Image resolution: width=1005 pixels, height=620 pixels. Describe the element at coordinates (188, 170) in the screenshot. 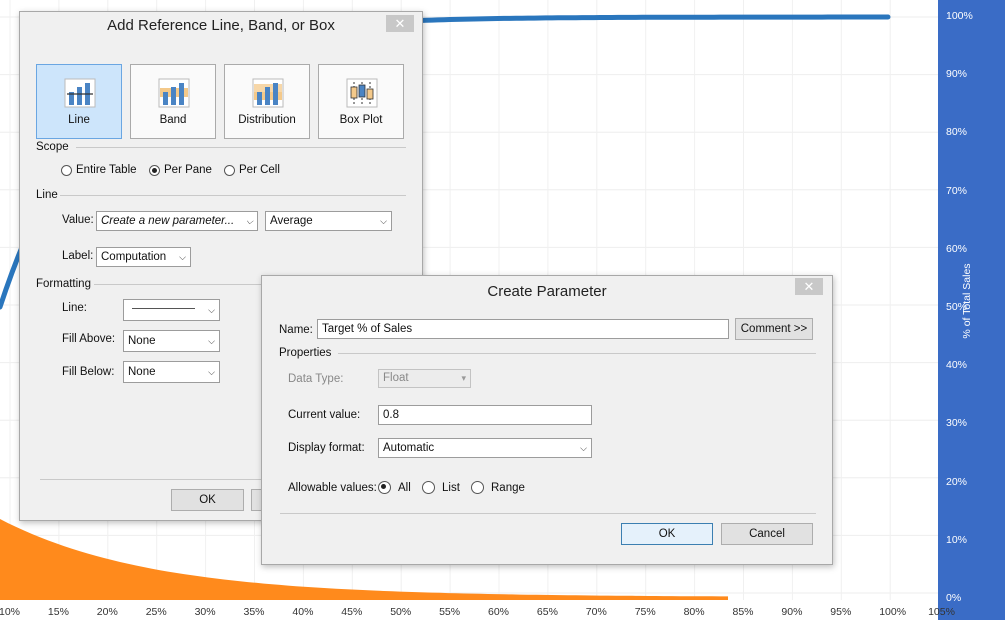

I see `radio-label: Per Pane` at that location.